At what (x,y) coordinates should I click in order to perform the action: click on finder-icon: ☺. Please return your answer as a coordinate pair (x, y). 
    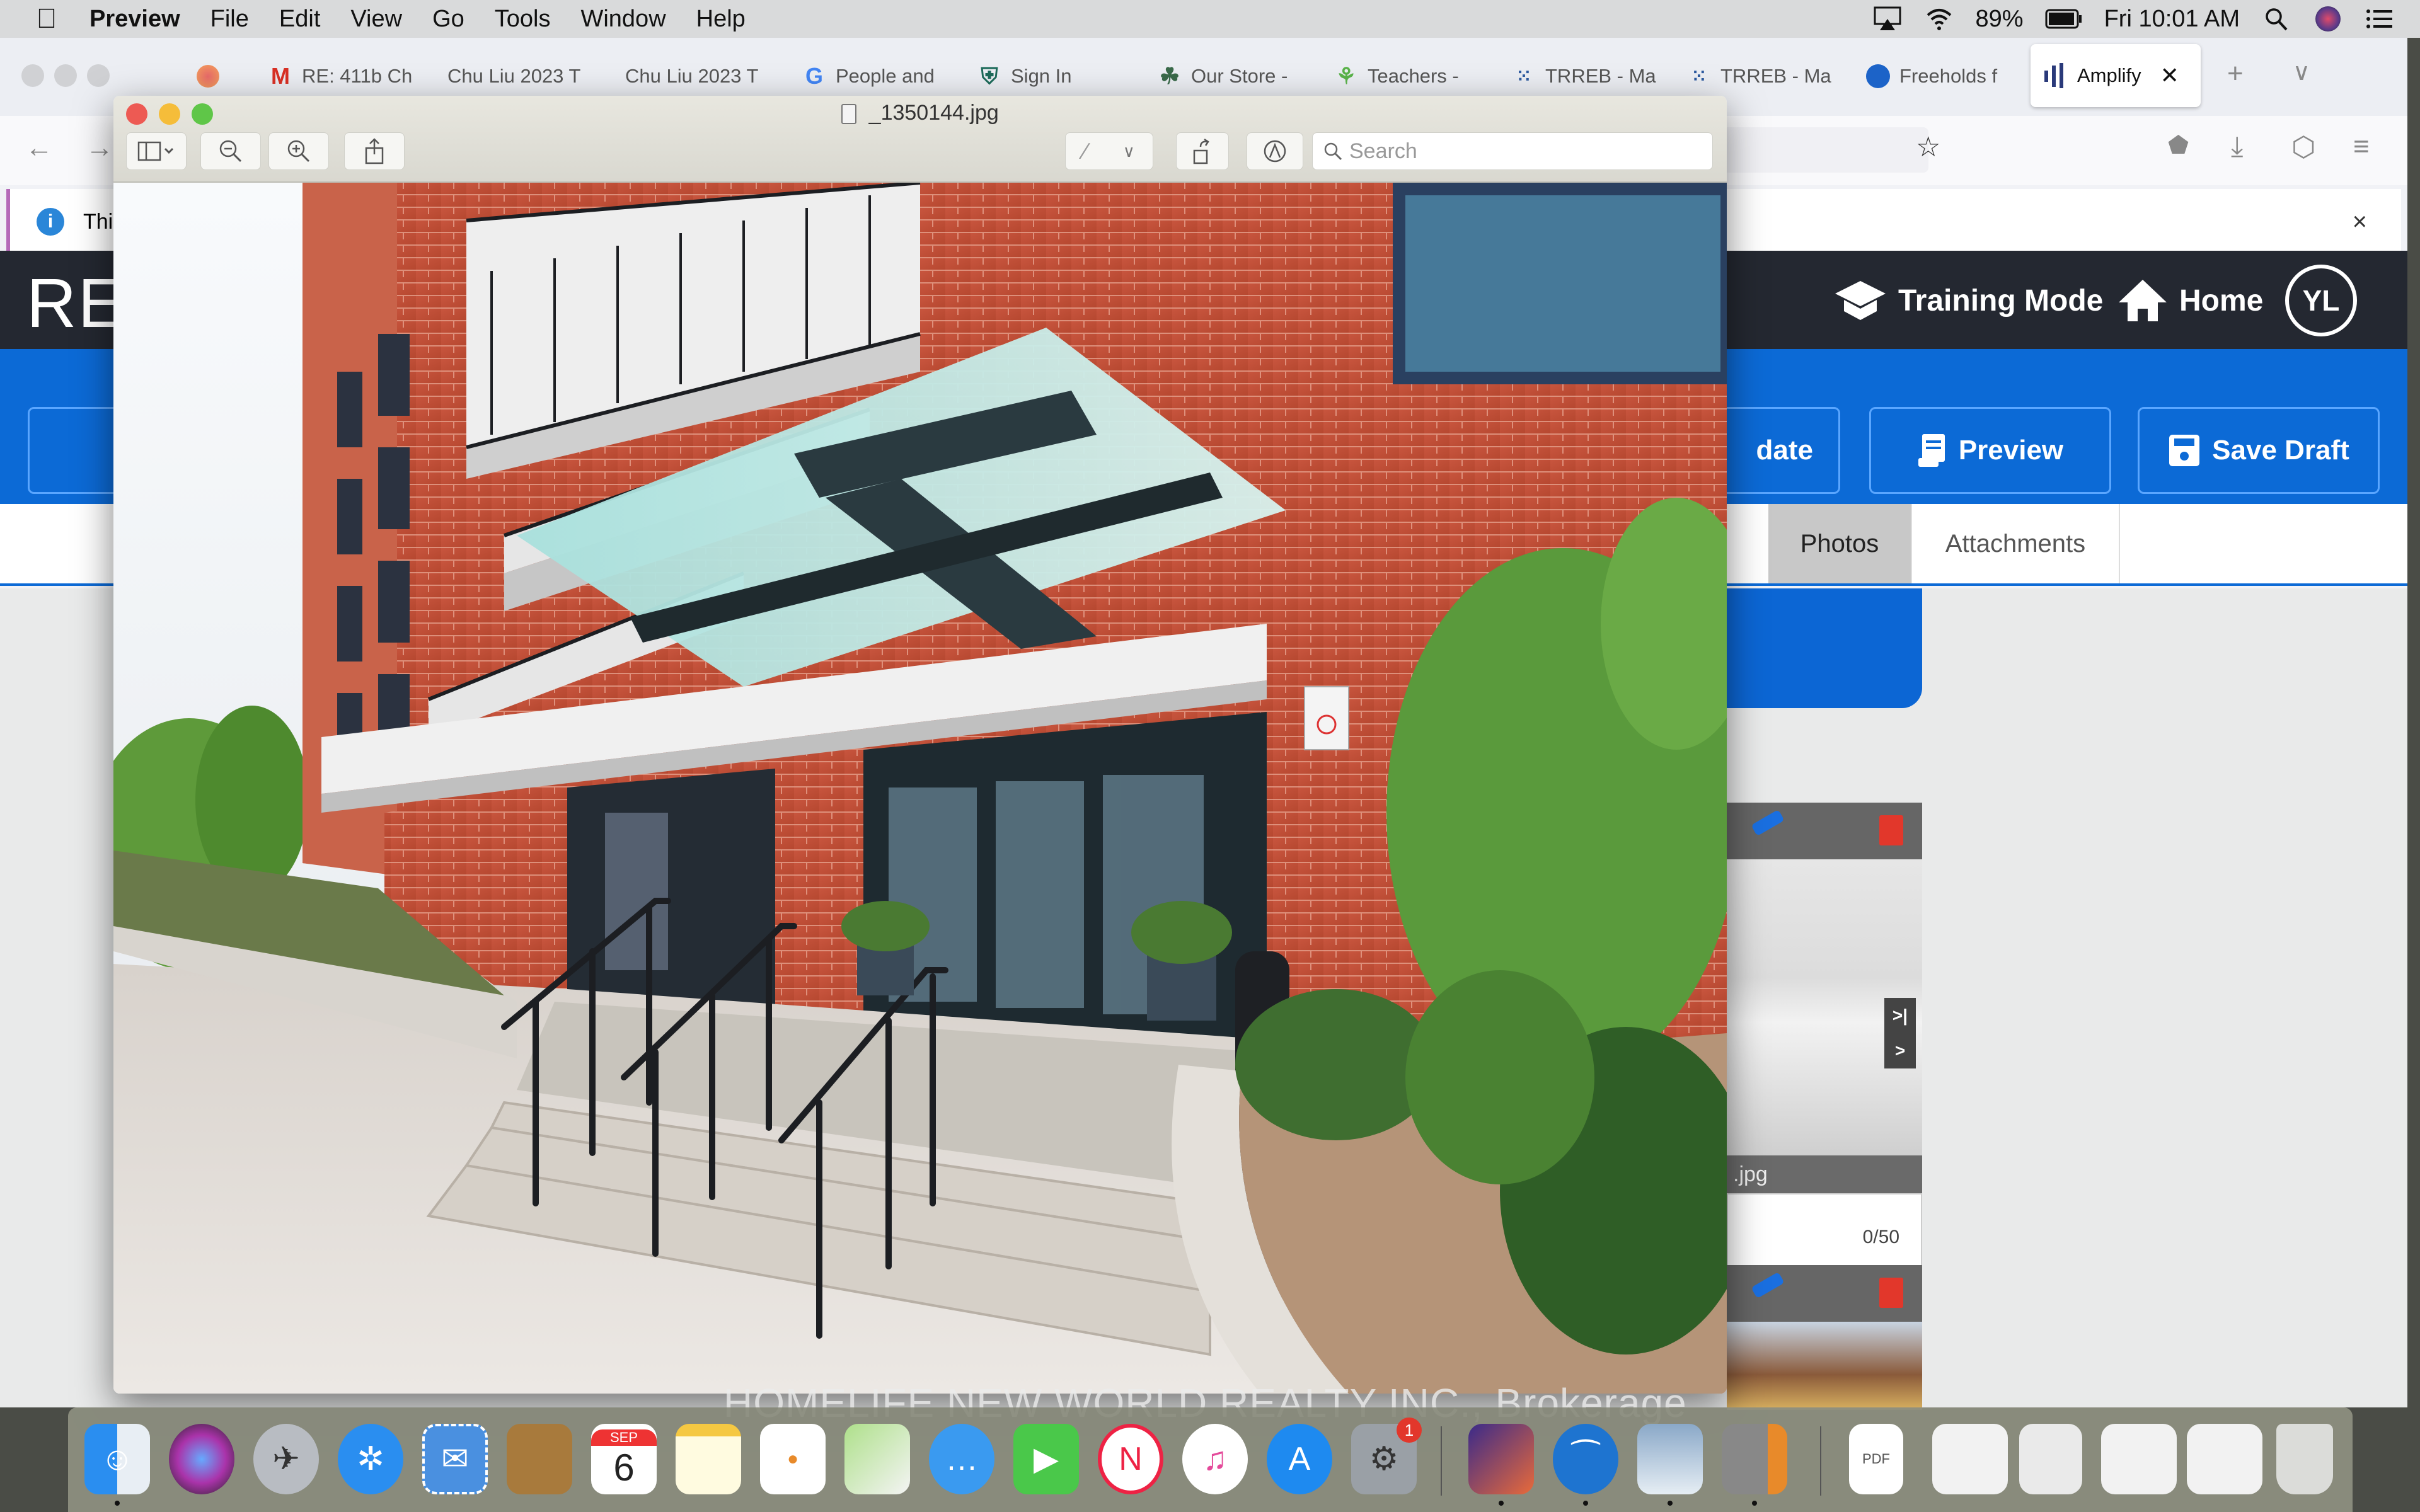
    Looking at the image, I should click on (117, 1459).